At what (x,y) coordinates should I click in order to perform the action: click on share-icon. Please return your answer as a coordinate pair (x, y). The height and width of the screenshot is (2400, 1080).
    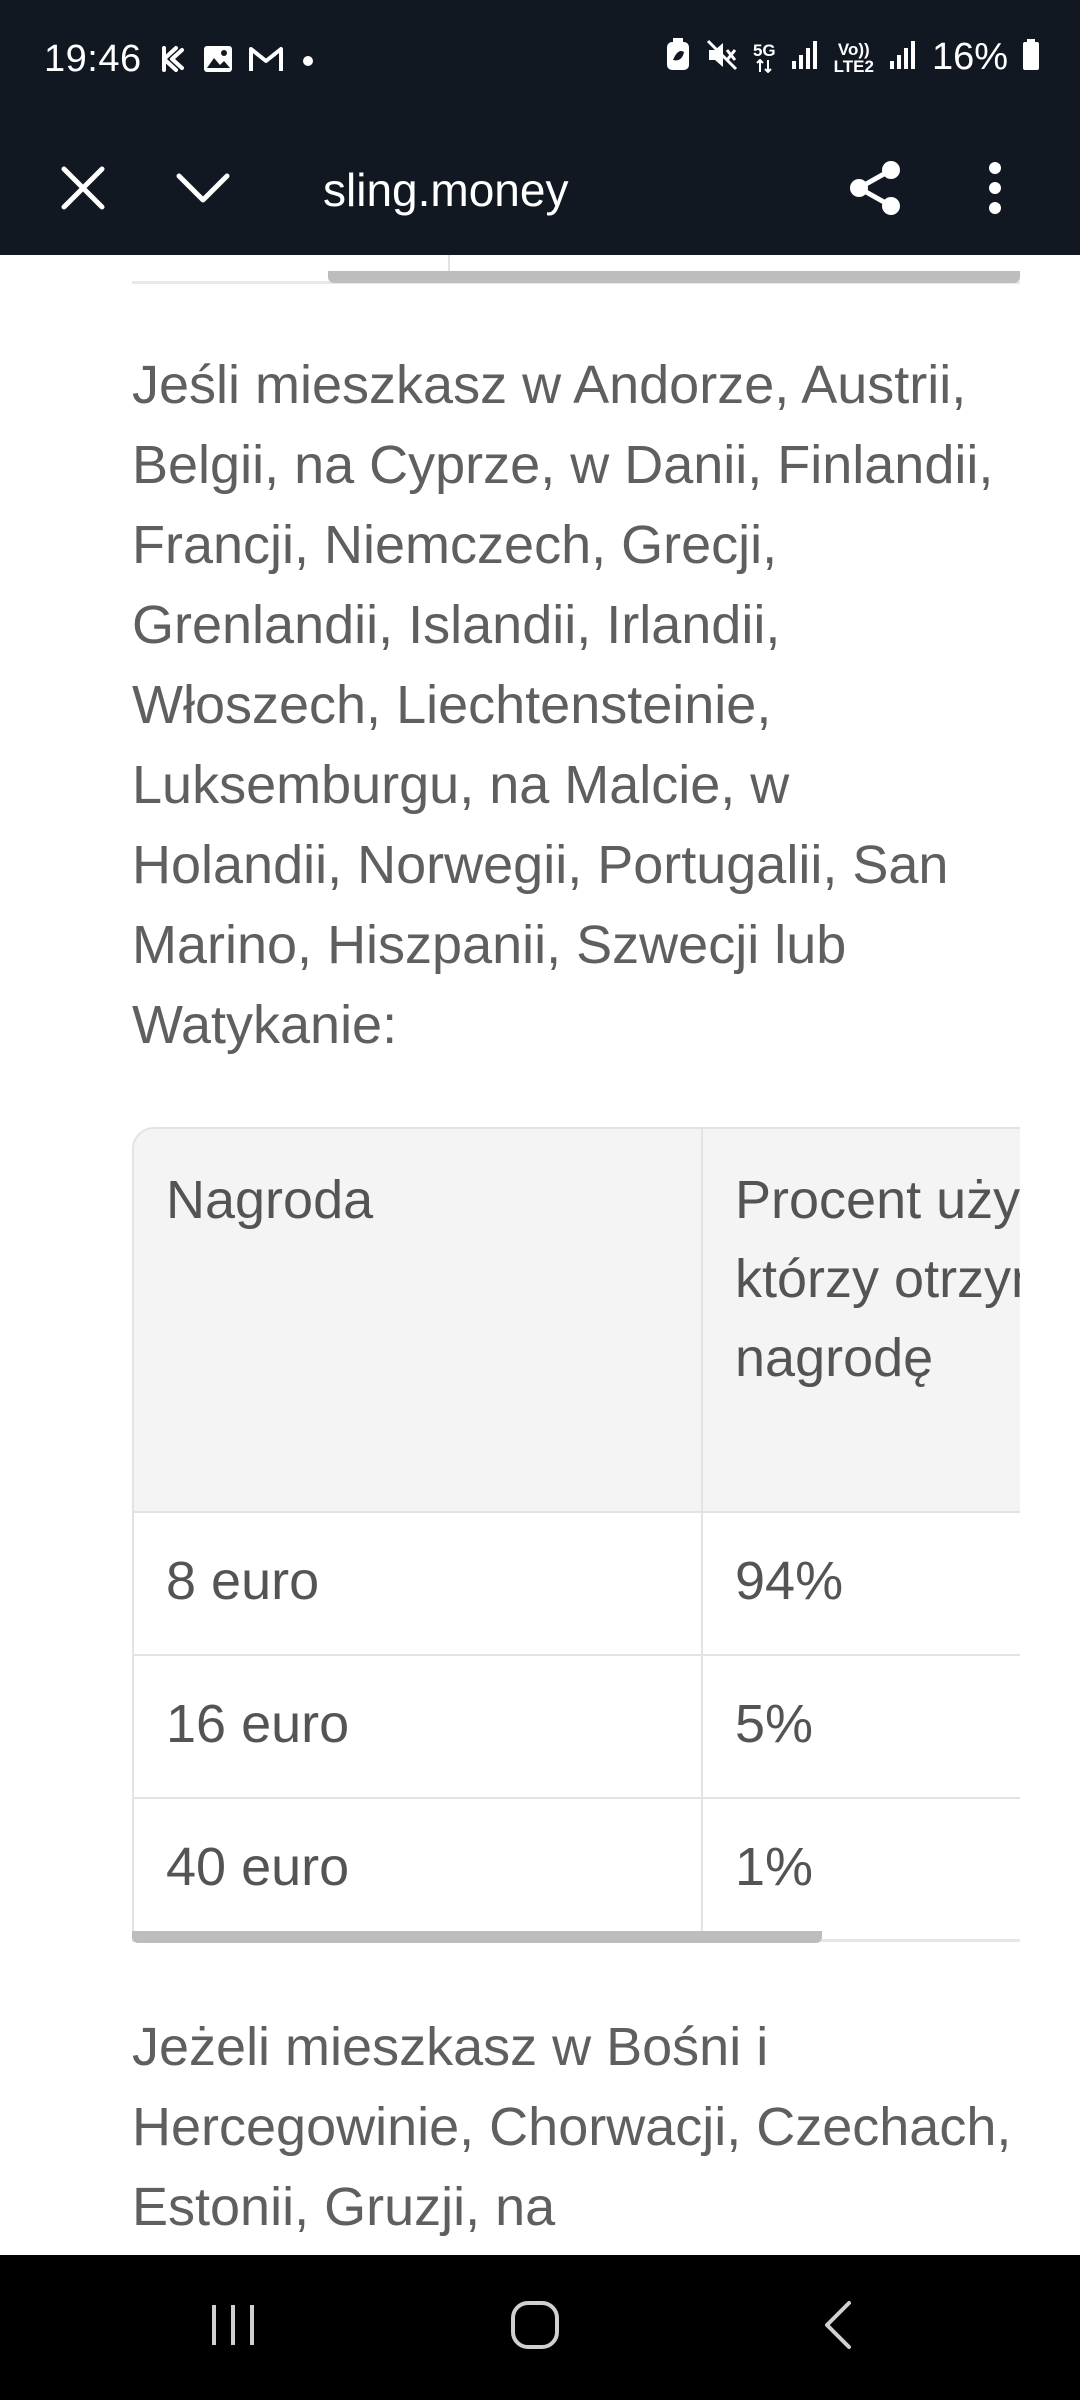
    Looking at the image, I should click on (875, 190).